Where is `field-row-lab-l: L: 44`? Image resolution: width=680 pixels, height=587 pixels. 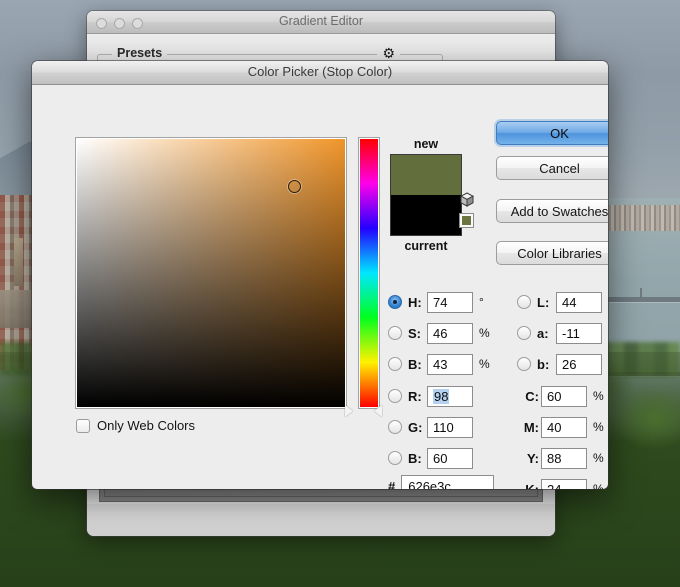 field-row-lab-l: L: 44 is located at coordinates (559, 302).